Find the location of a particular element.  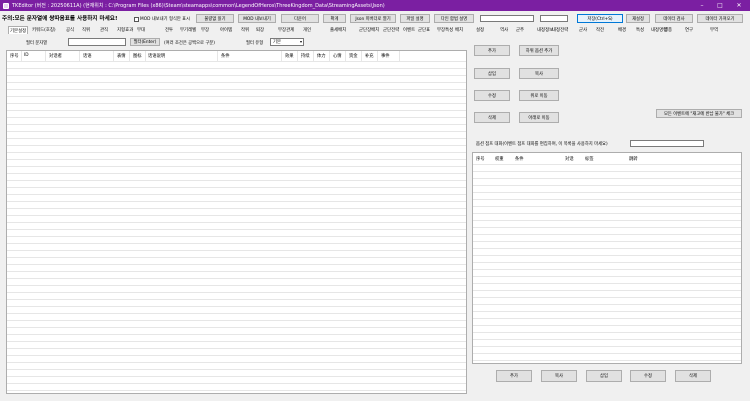

tab-17: 군단전략 is located at coordinates (391, 30).